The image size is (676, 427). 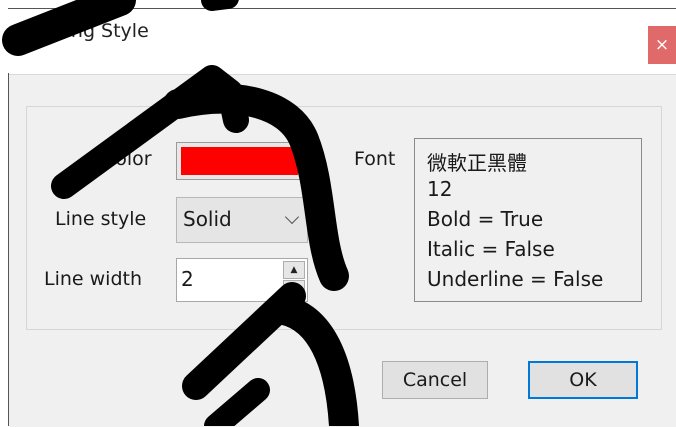 I want to click on font-bold: Bold = True, so click(x=485, y=219).